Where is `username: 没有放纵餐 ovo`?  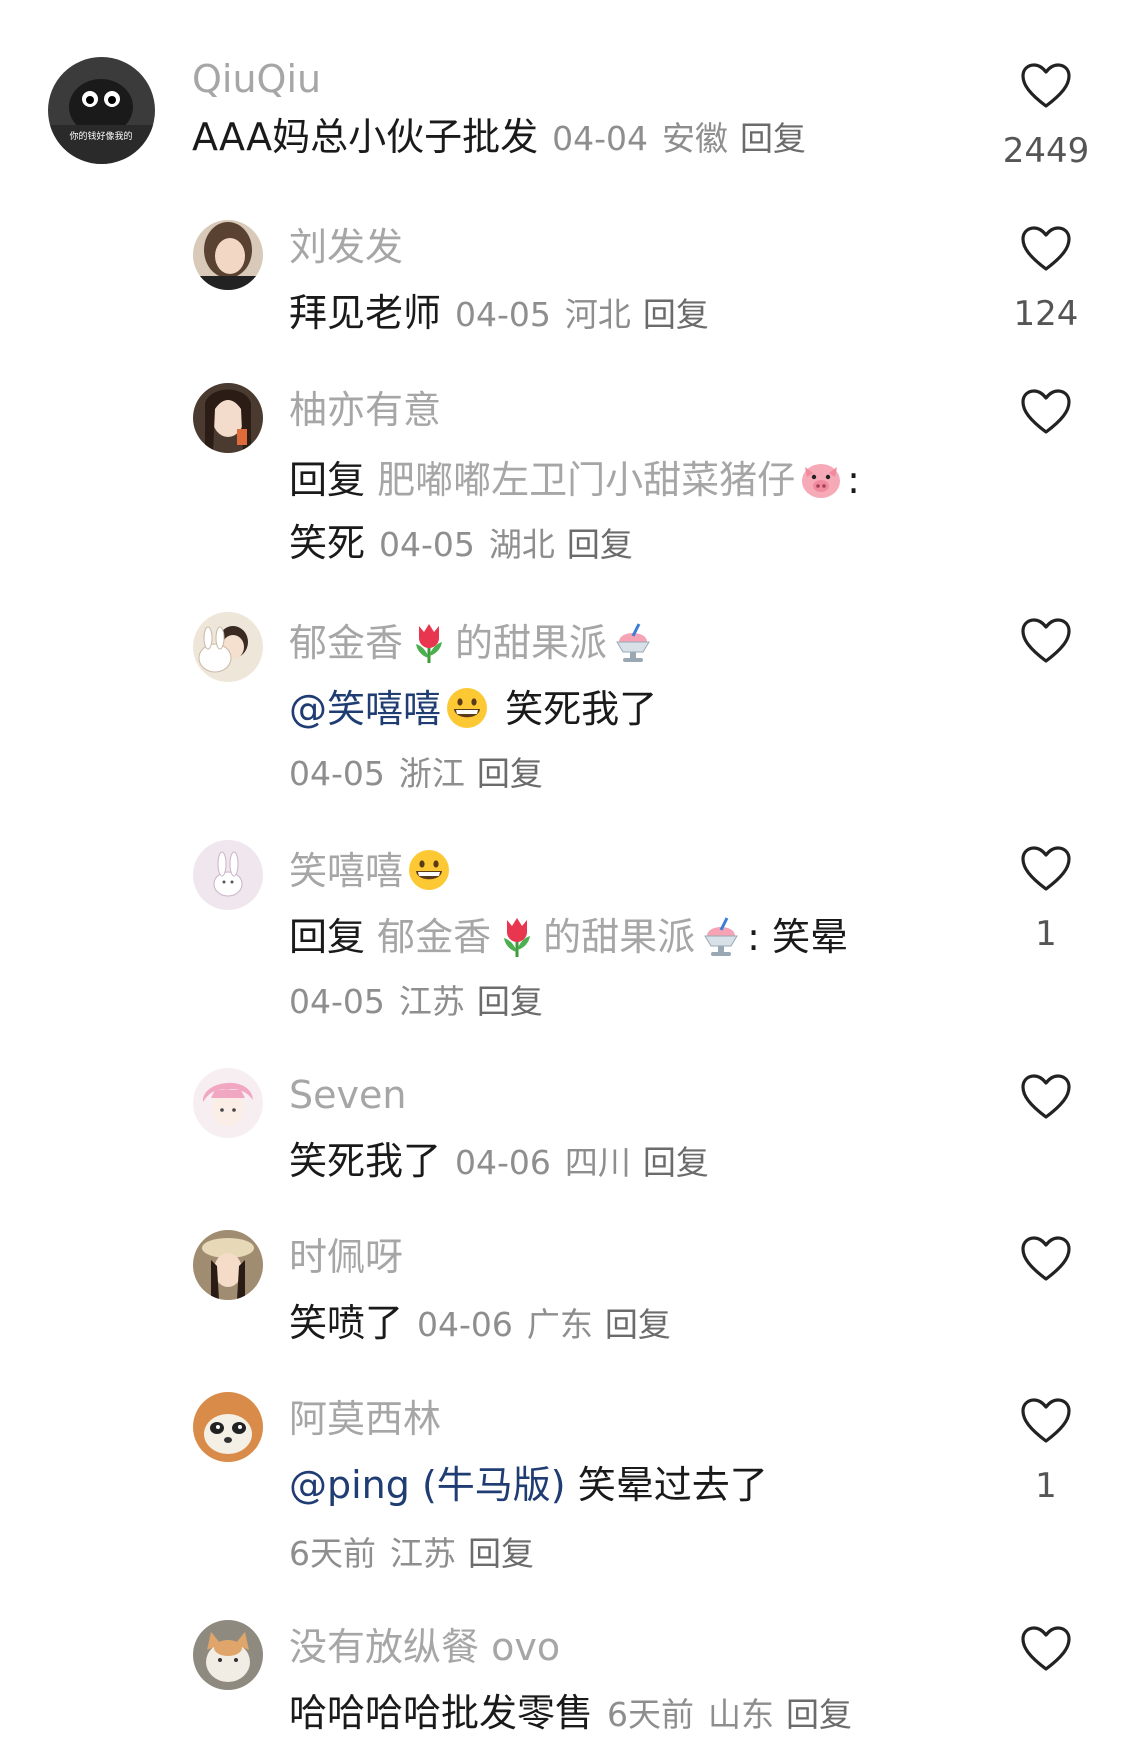
username: 没有放纵餐 ovo is located at coordinates (424, 1647).